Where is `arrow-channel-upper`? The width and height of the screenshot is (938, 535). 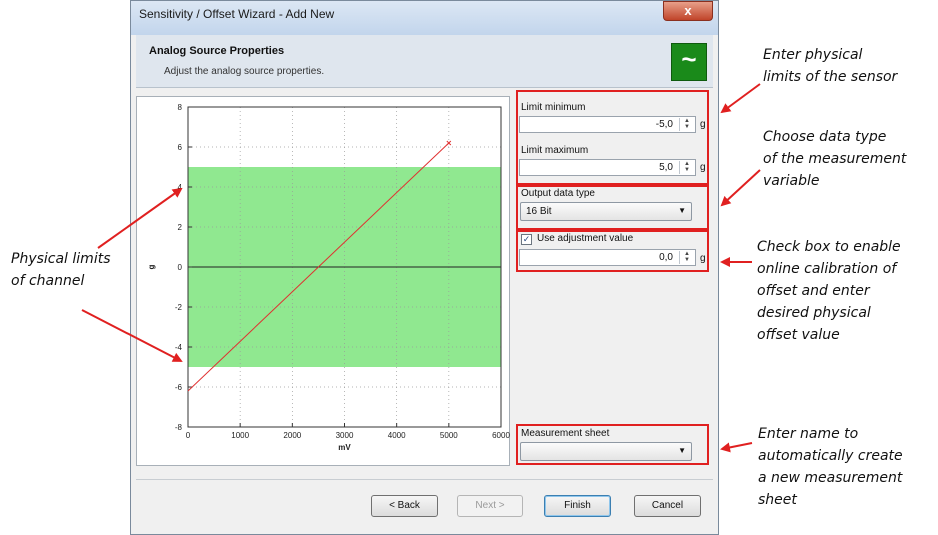
arrow-channel-upper is located at coordinates (140, 218).